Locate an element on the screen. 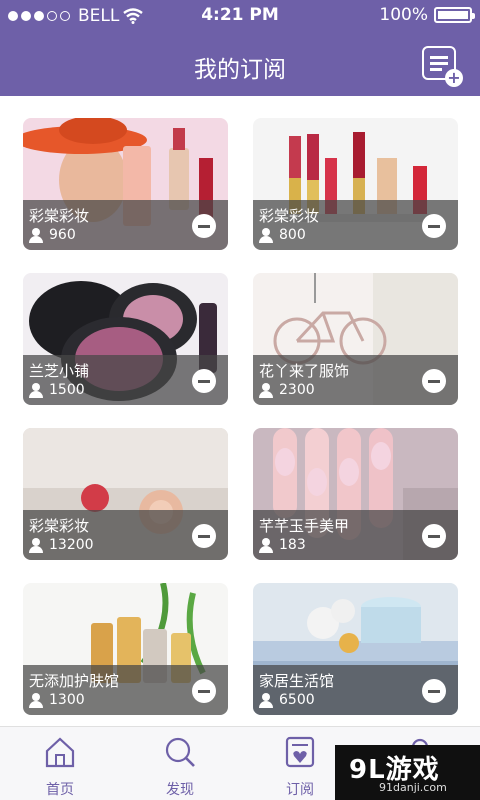 This screenshot has height=800, width=480. subscriber-count: 2300 is located at coordinates (297, 390).